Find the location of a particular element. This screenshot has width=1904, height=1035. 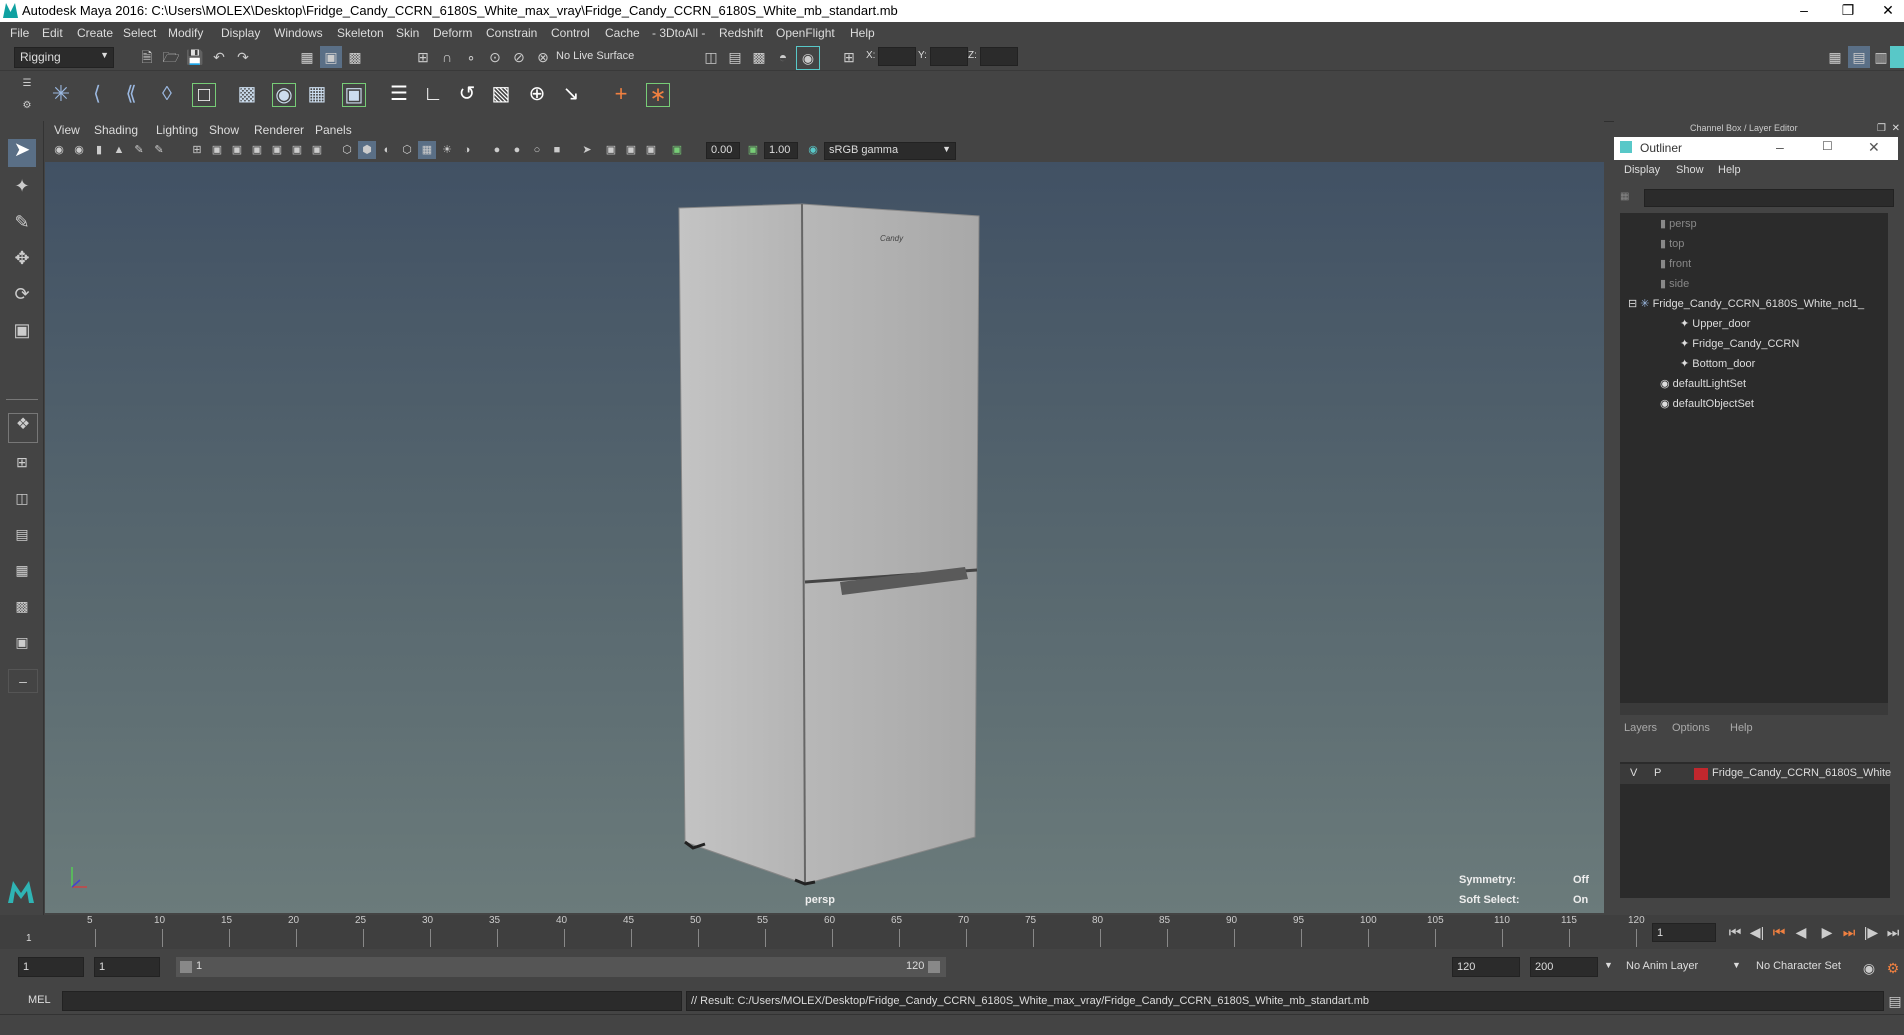

modeling-toolkit-icon: ▦ is located at coordinates (1835, 57).